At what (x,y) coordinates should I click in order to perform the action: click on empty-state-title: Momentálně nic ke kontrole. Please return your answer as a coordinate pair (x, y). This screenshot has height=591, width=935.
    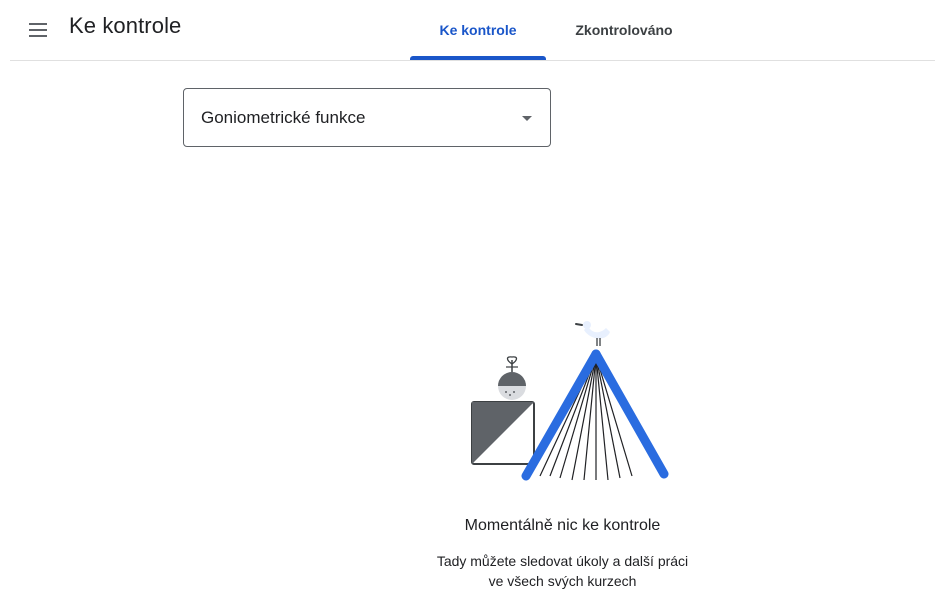
    Looking at the image, I should click on (562, 525).